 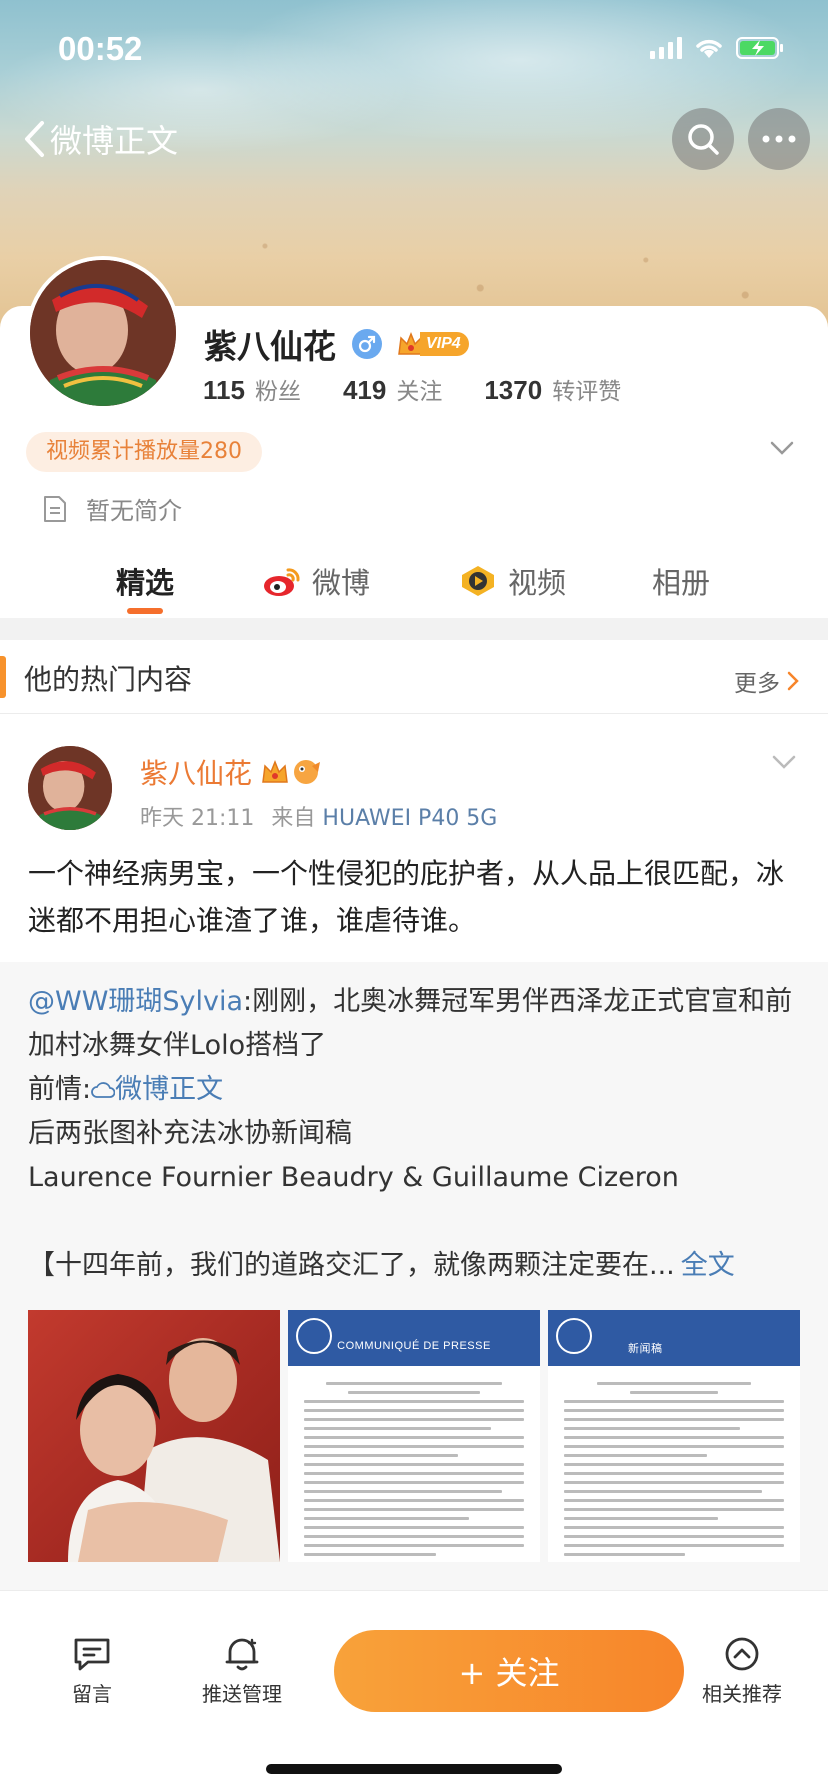 I want to click on male-icon, so click(x=367, y=344).